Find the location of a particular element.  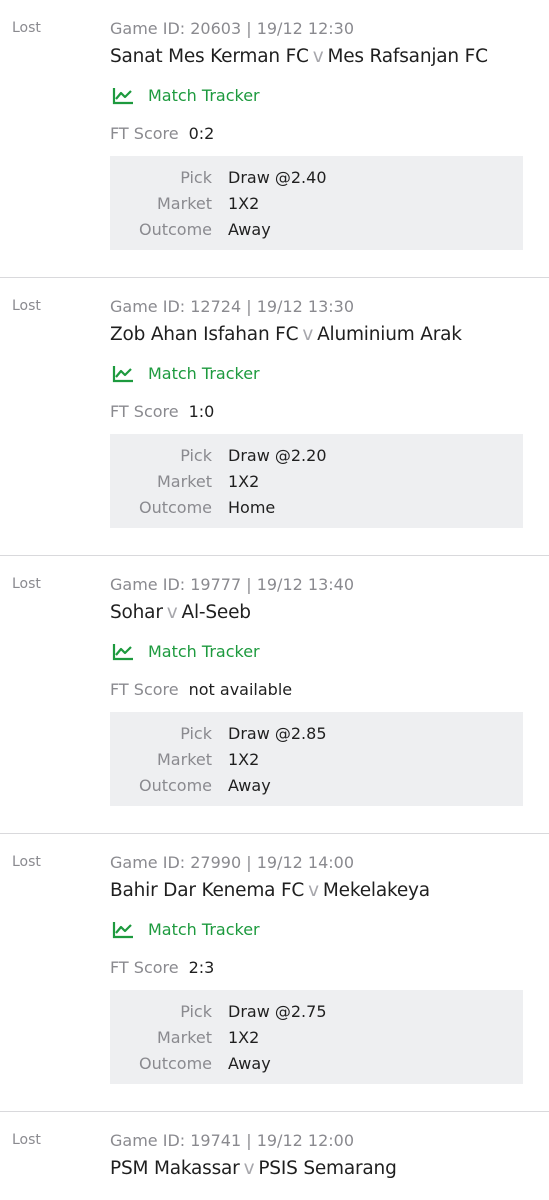

outcome-row: Outcome Home is located at coordinates (316, 510).